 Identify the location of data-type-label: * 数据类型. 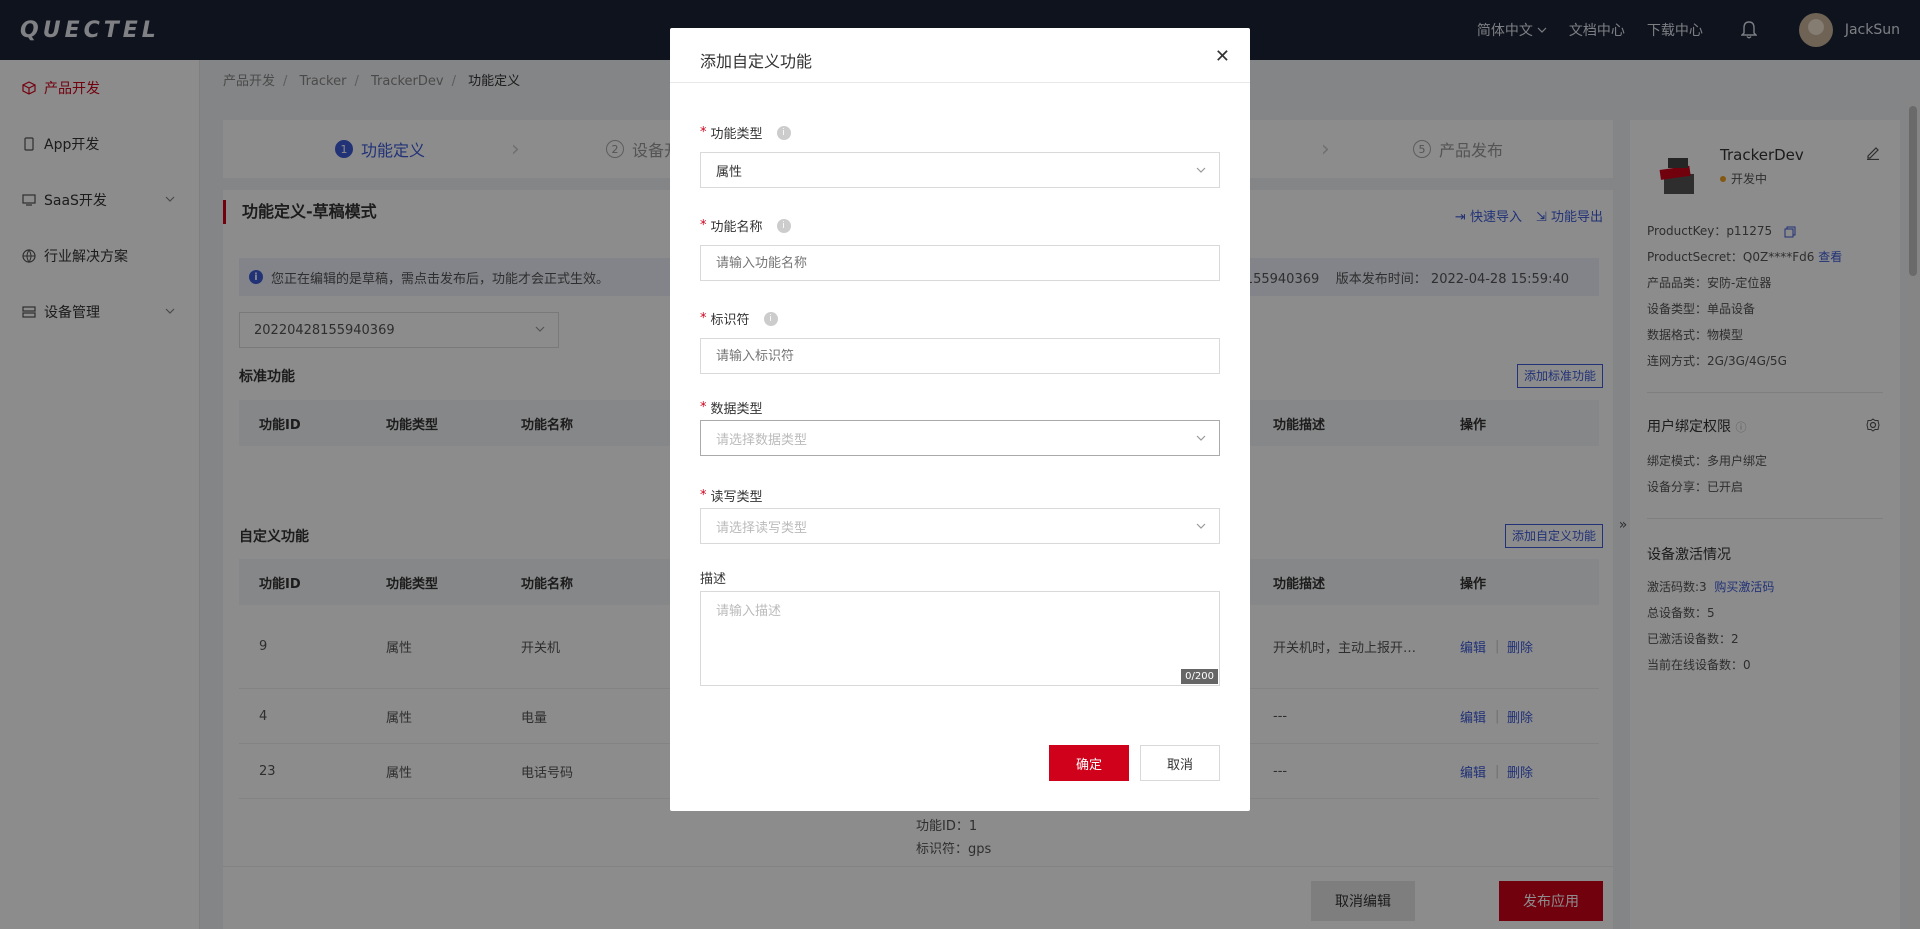
(731, 408).